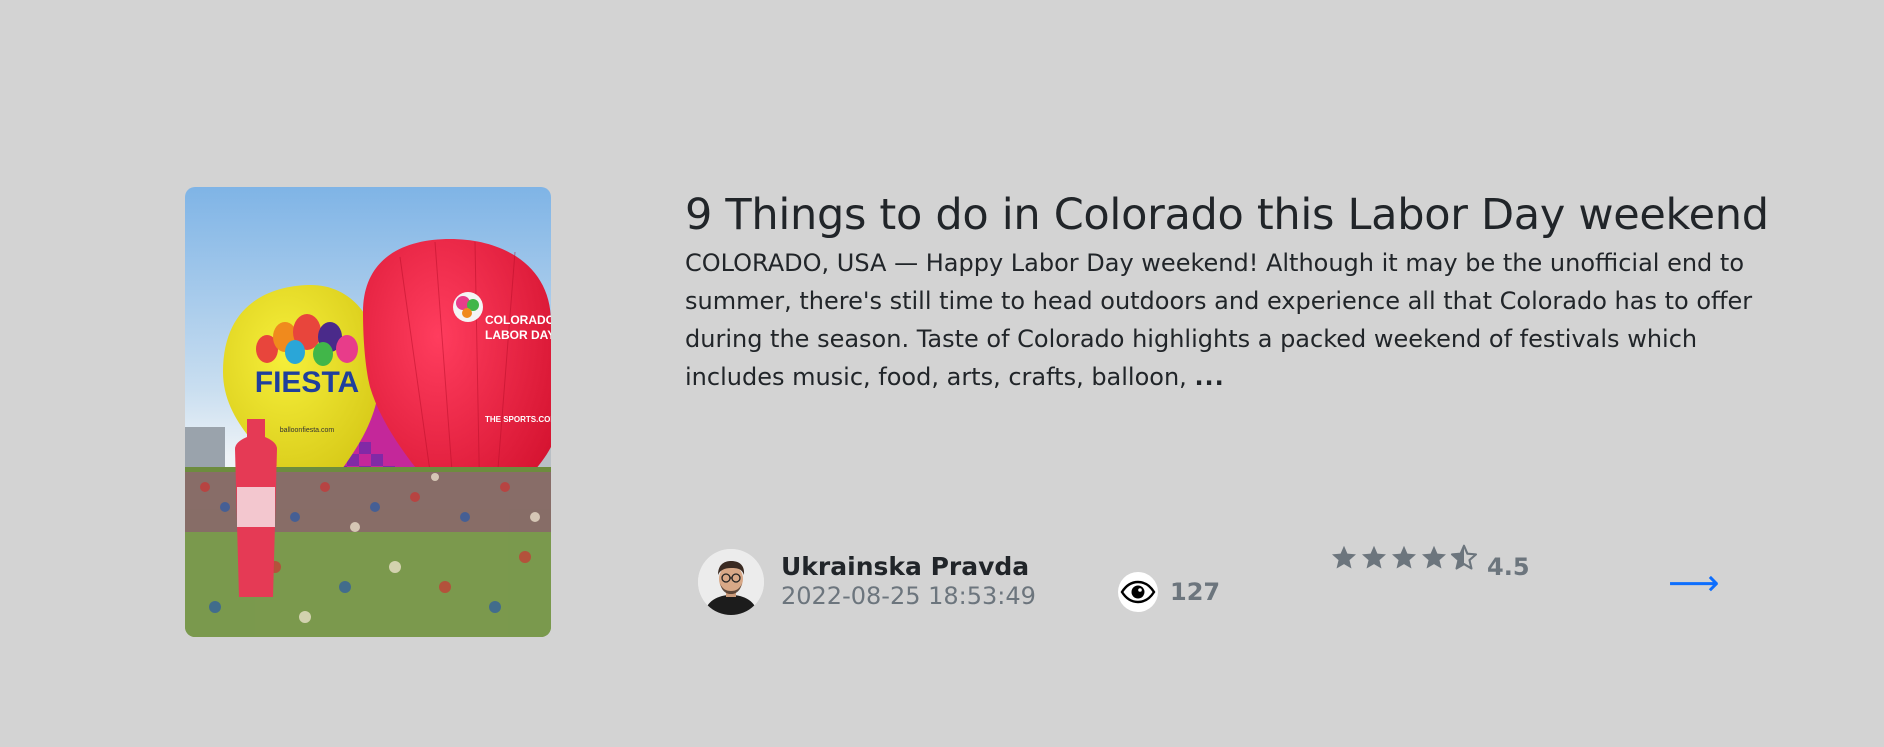 The height and width of the screenshot is (747, 1884). Describe the element at coordinates (518, 419) in the screenshot. I see `svg-text: THE SPORTS.COM` at that location.